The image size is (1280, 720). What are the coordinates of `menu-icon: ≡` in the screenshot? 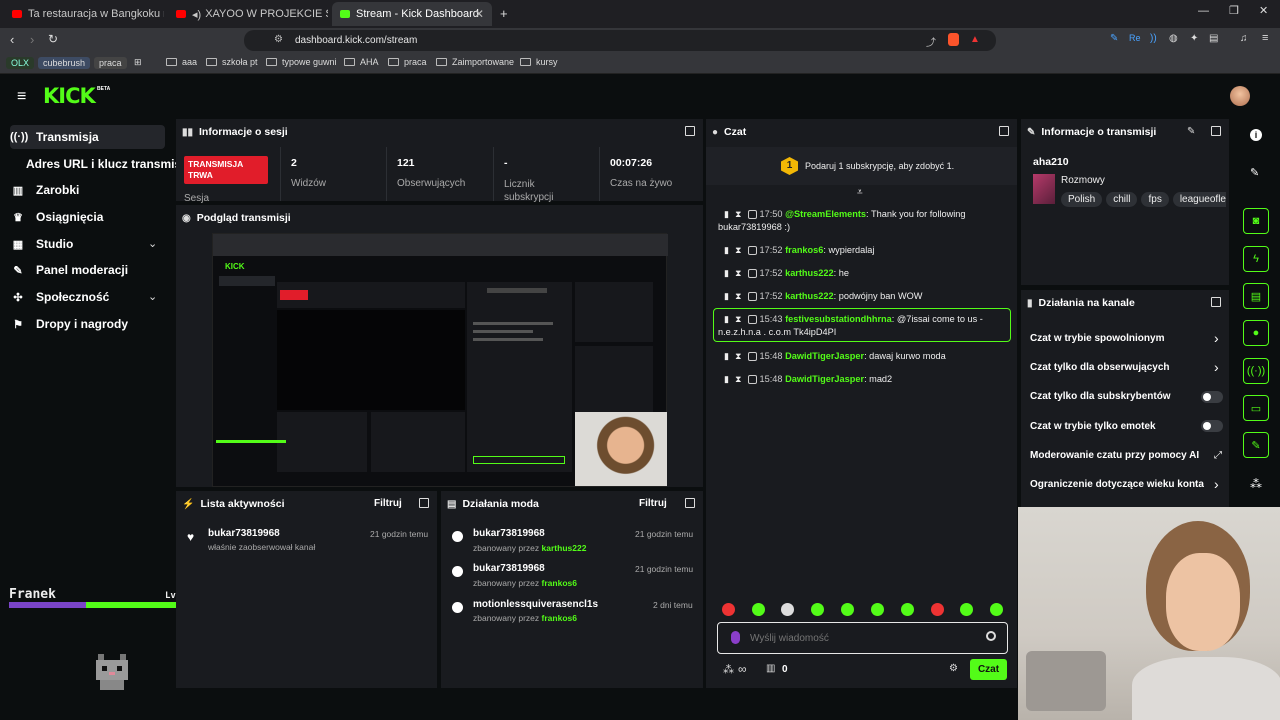 It's located at (1265, 38).